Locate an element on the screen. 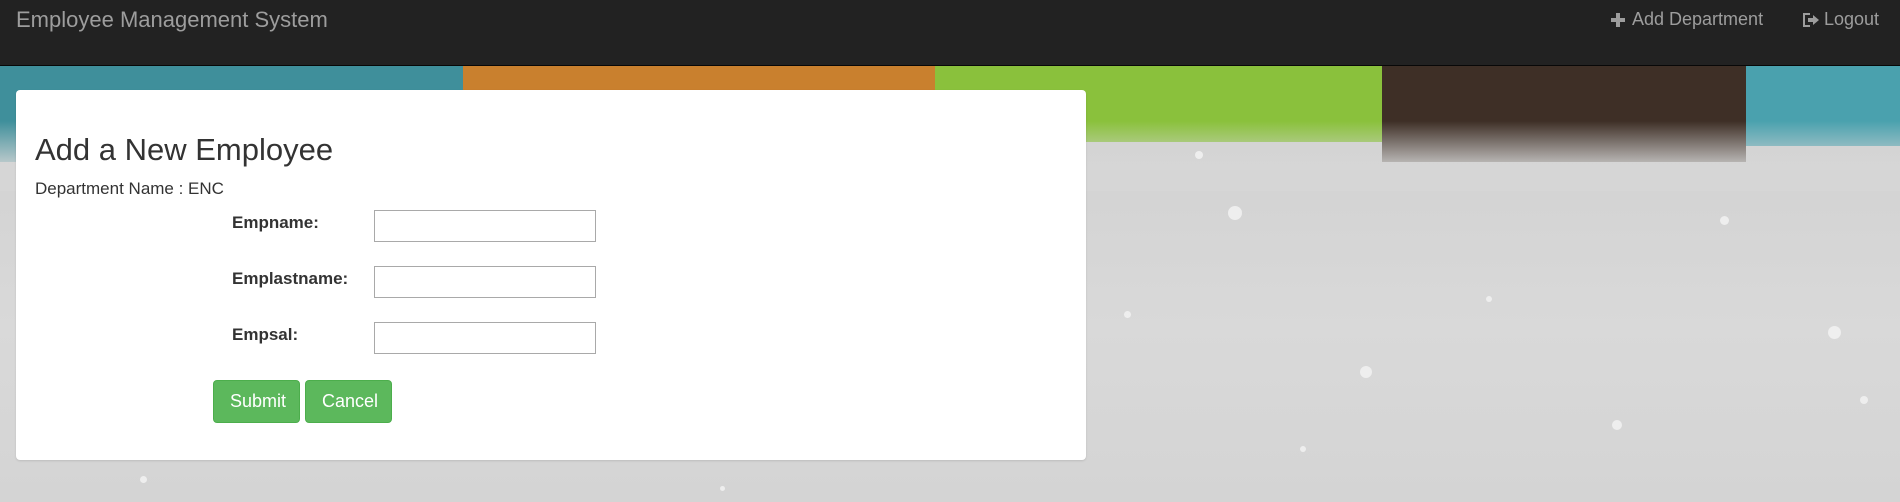 The image size is (1900, 502). department-name: Department Name : ENC is located at coordinates (129, 188).